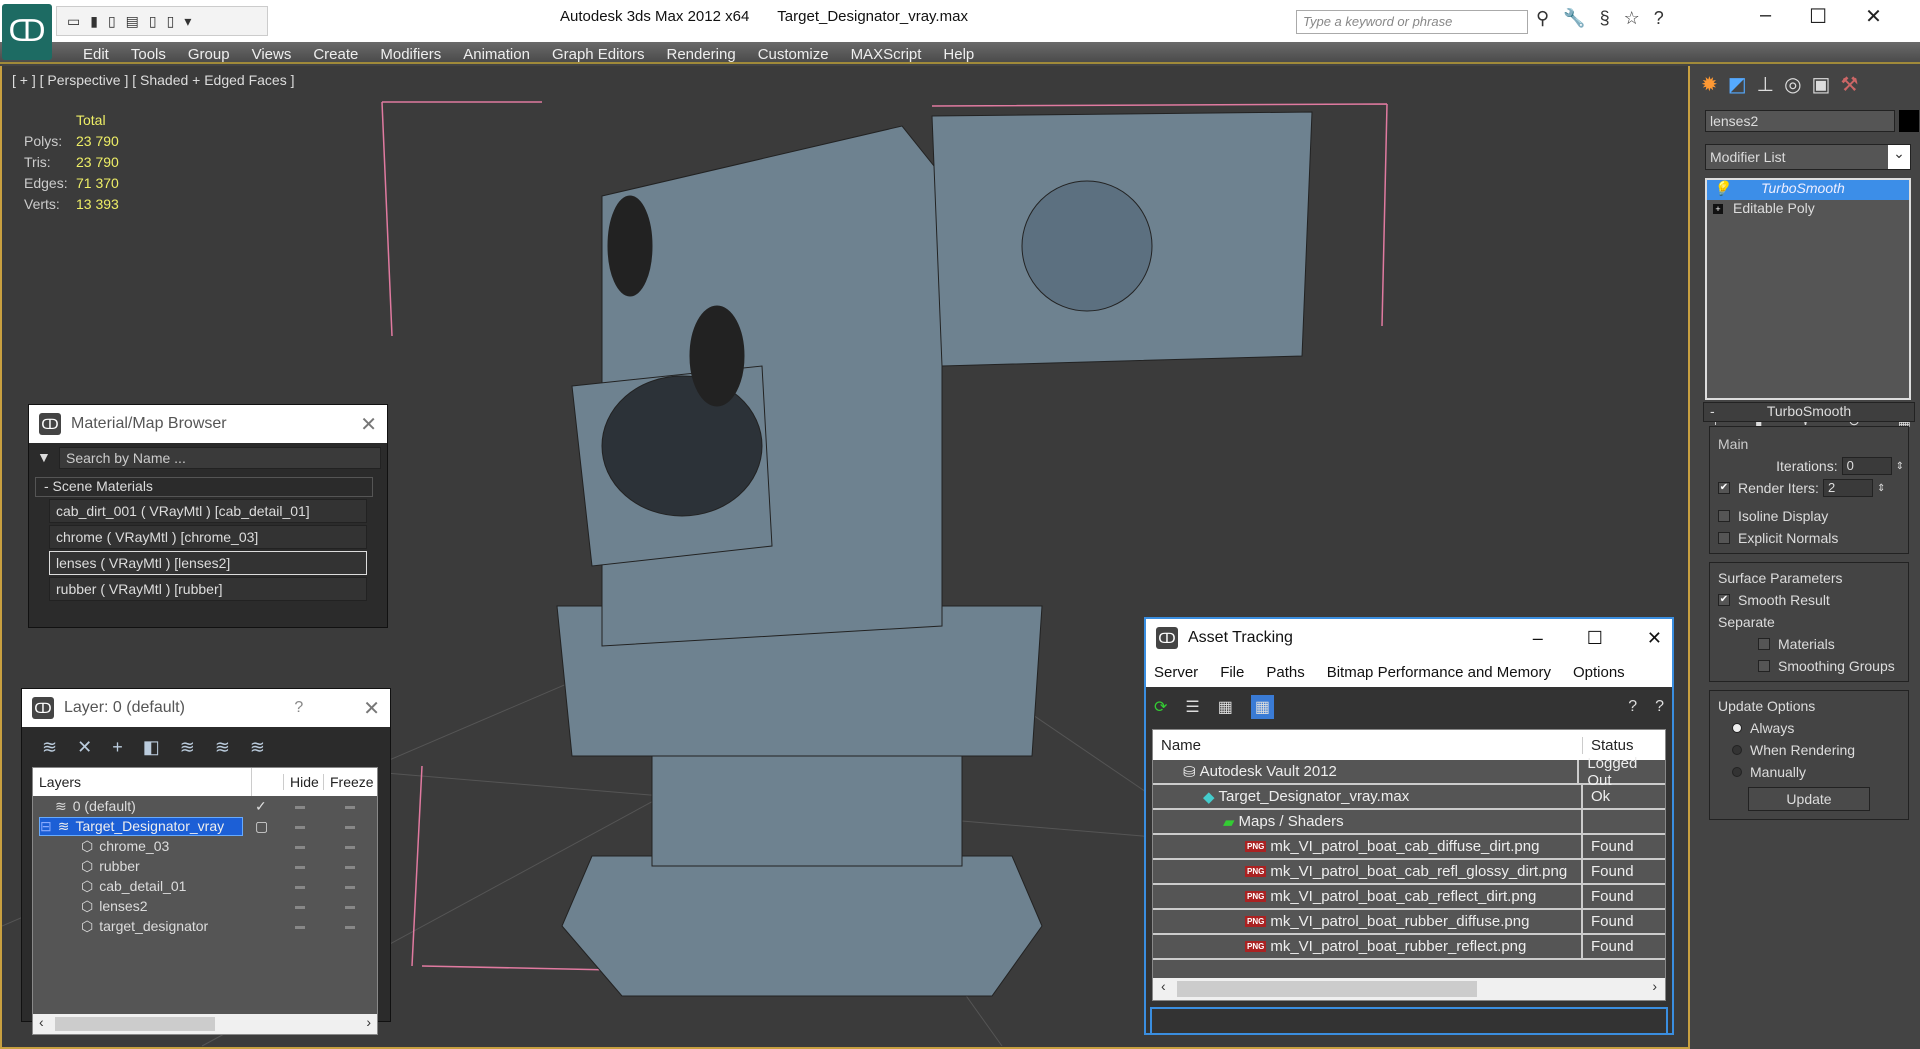 Image resolution: width=1920 pixels, height=1049 pixels. Describe the element at coordinates (1909, 121) in the screenshot. I see `object-color-swatch` at that location.